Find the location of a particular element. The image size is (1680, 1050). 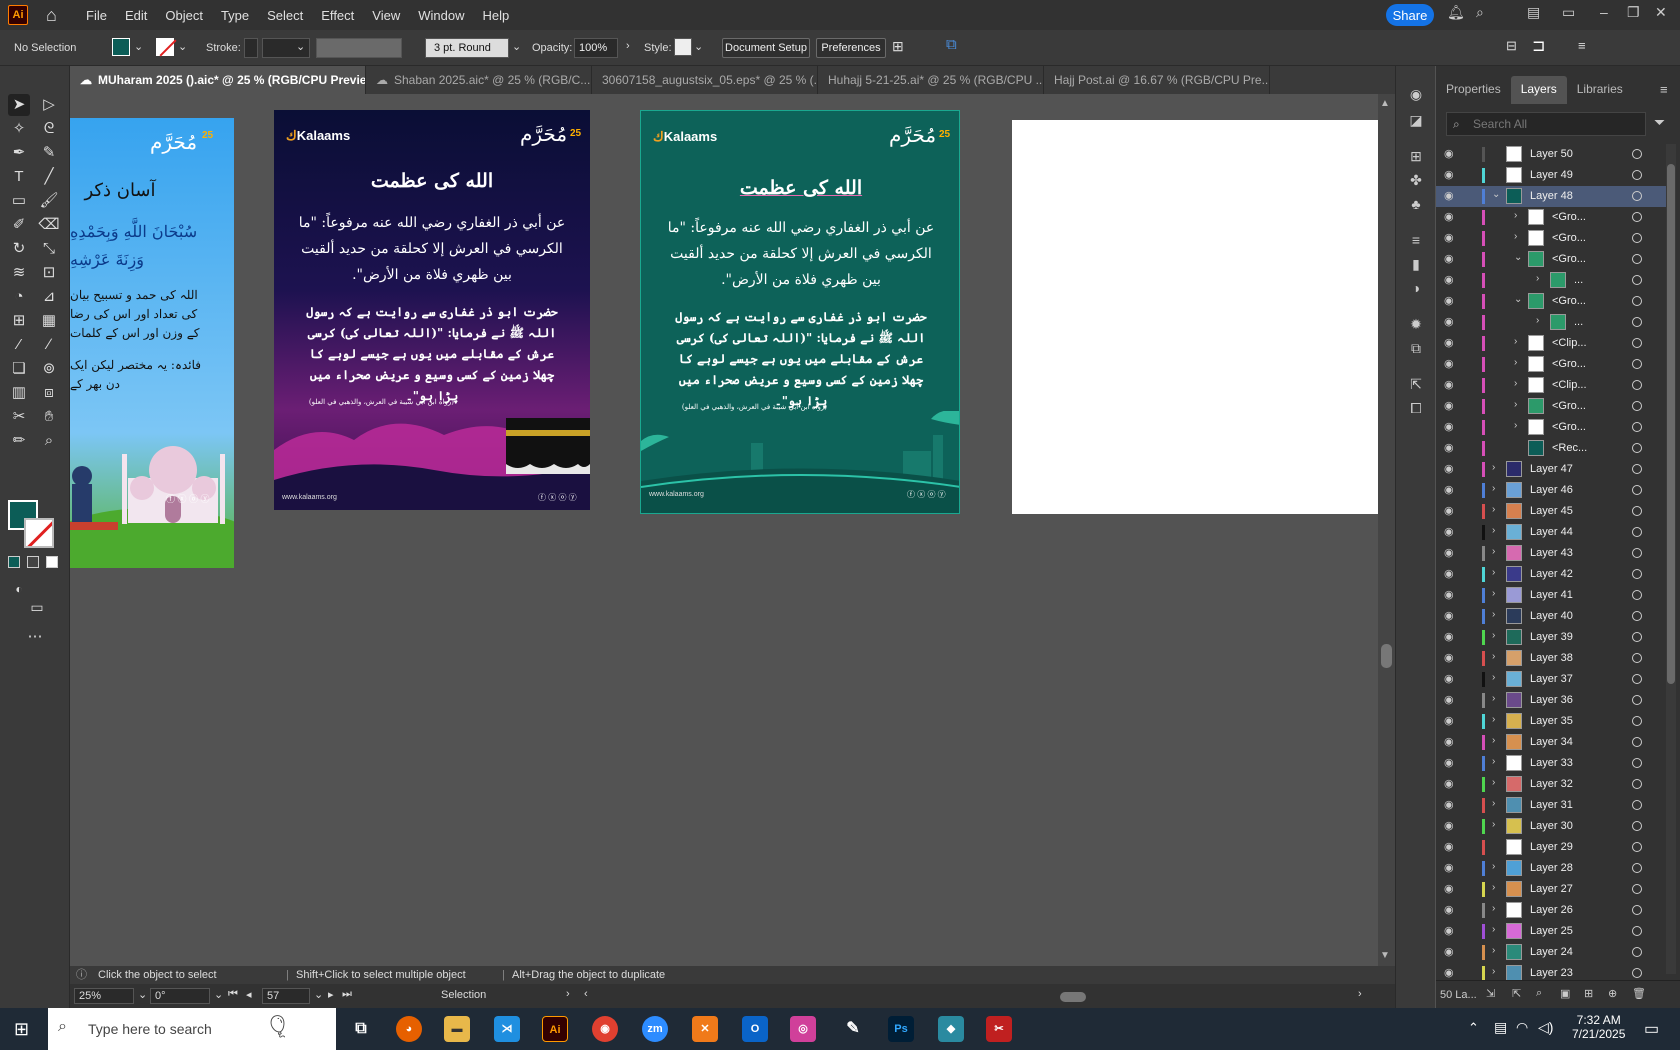

menu-effect: Effect is located at coordinates (337, 15).